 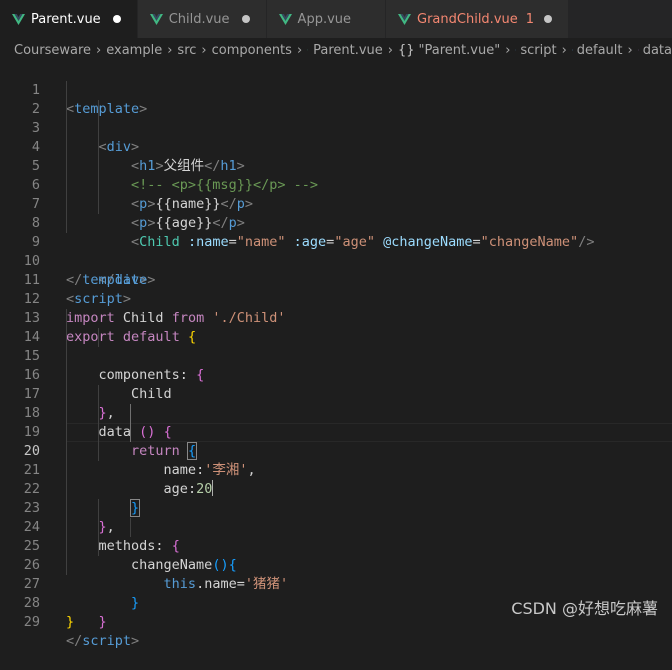 I want to click on code-line: 26 }, so click(x=336, y=546).